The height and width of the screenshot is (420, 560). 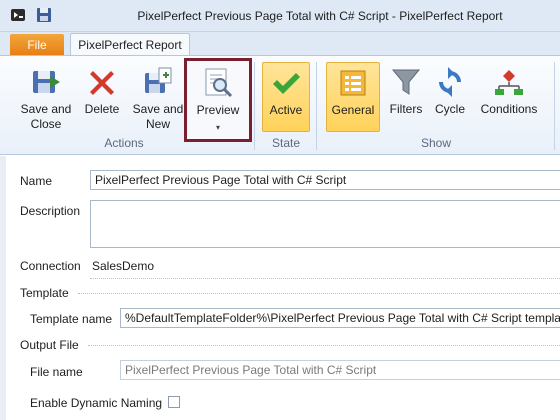 What do you see at coordinates (509, 109) in the screenshot?
I see `conditions-label: Conditions` at bounding box center [509, 109].